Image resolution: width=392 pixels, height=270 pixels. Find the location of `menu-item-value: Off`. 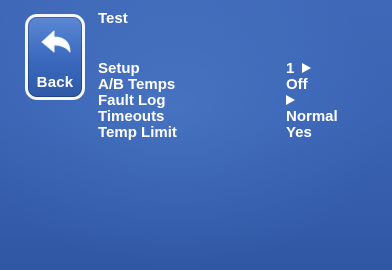

menu-item-value: Off is located at coordinates (297, 84).